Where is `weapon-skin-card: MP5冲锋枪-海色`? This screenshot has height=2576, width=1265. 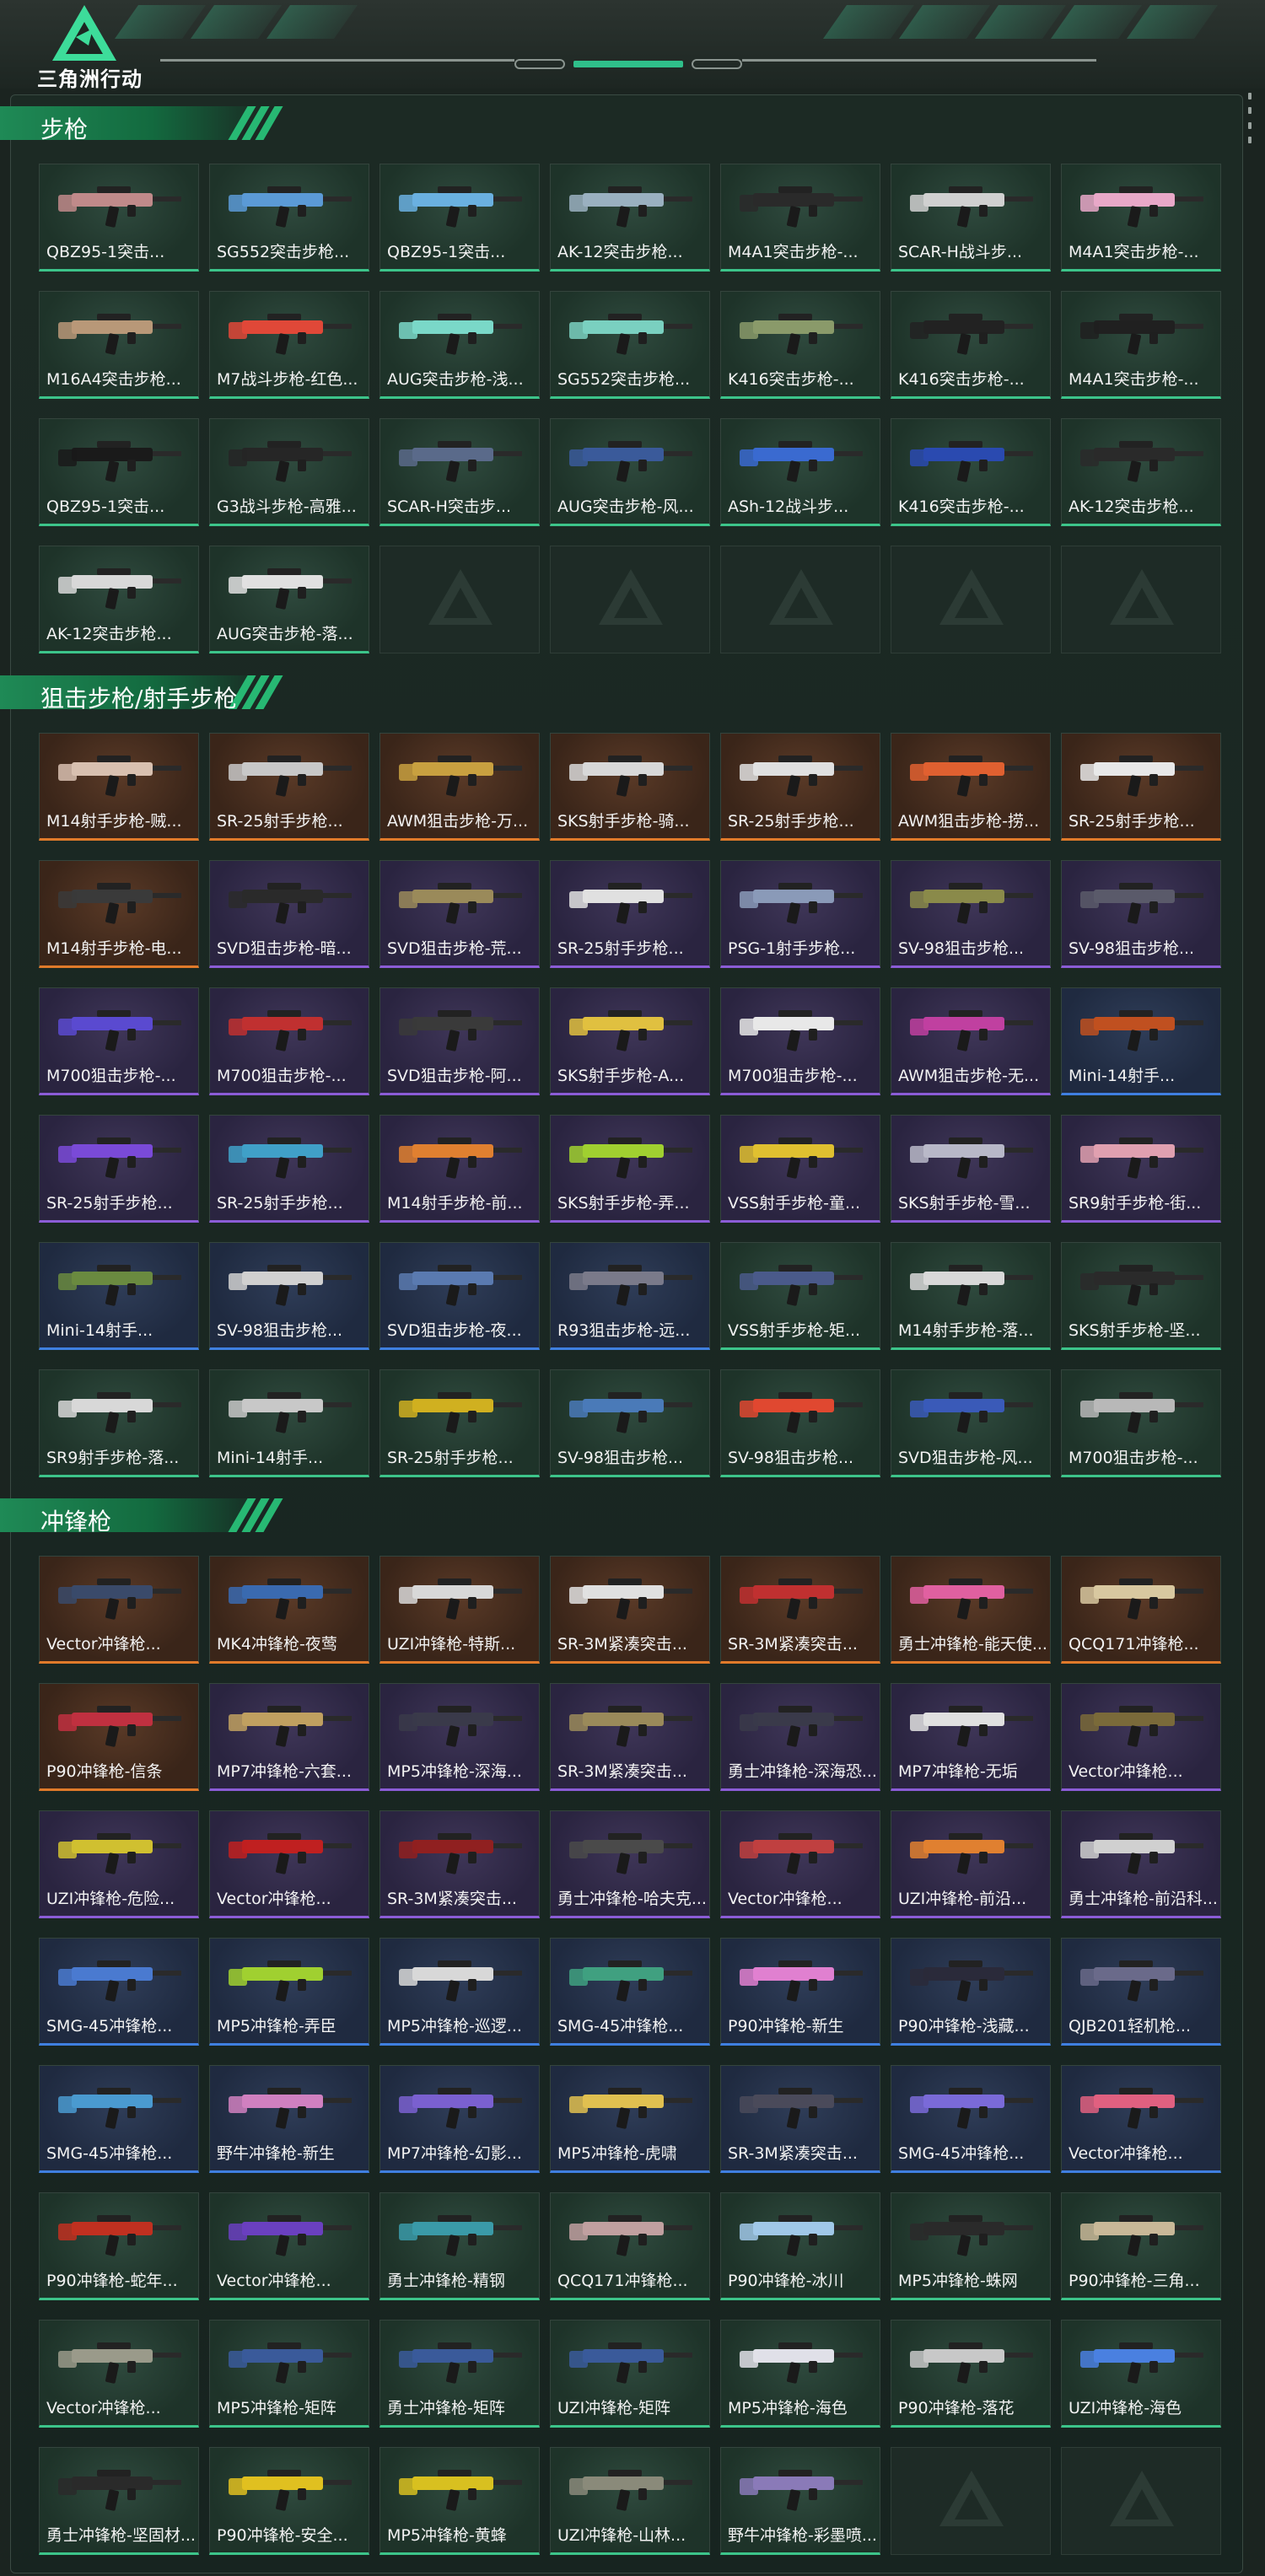
weapon-skin-card: MP5冲锋枪-海色 is located at coordinates (800, 2374).